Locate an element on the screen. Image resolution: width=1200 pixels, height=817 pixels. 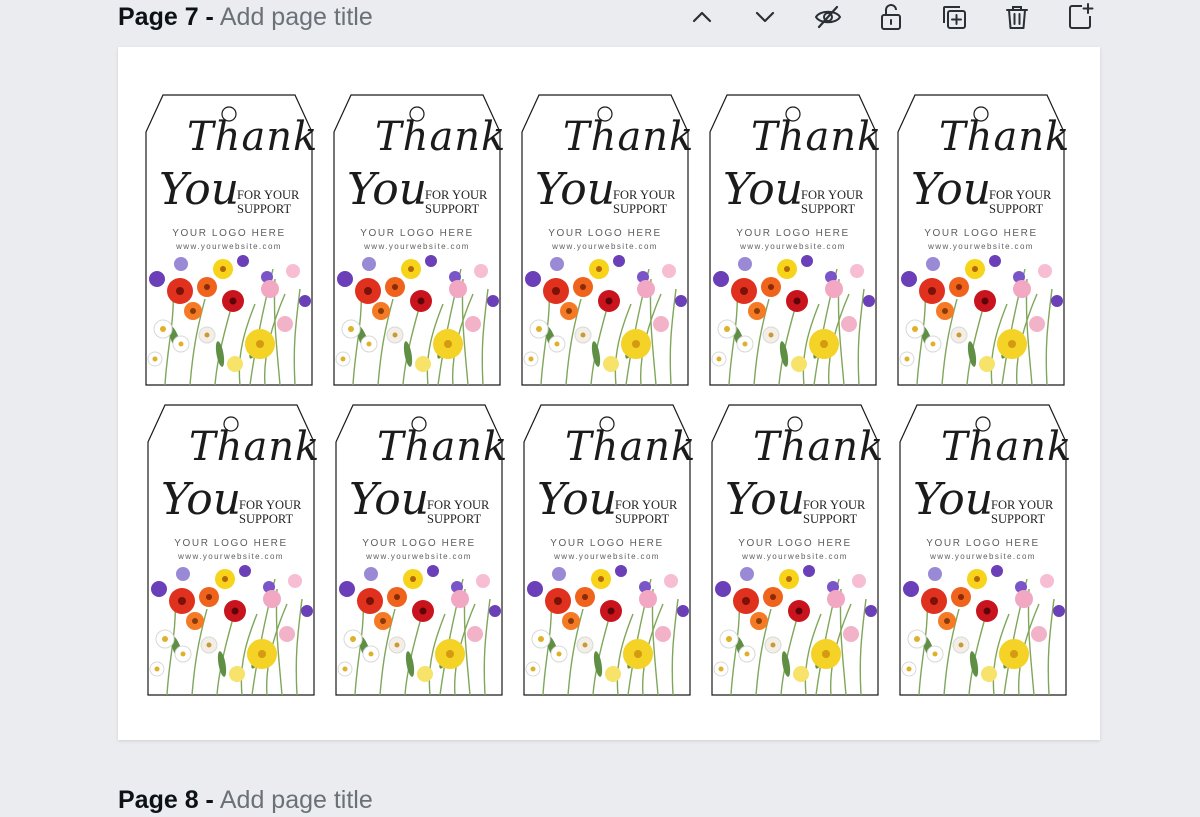
delete-page-button is located at coordinates (1017, 17).